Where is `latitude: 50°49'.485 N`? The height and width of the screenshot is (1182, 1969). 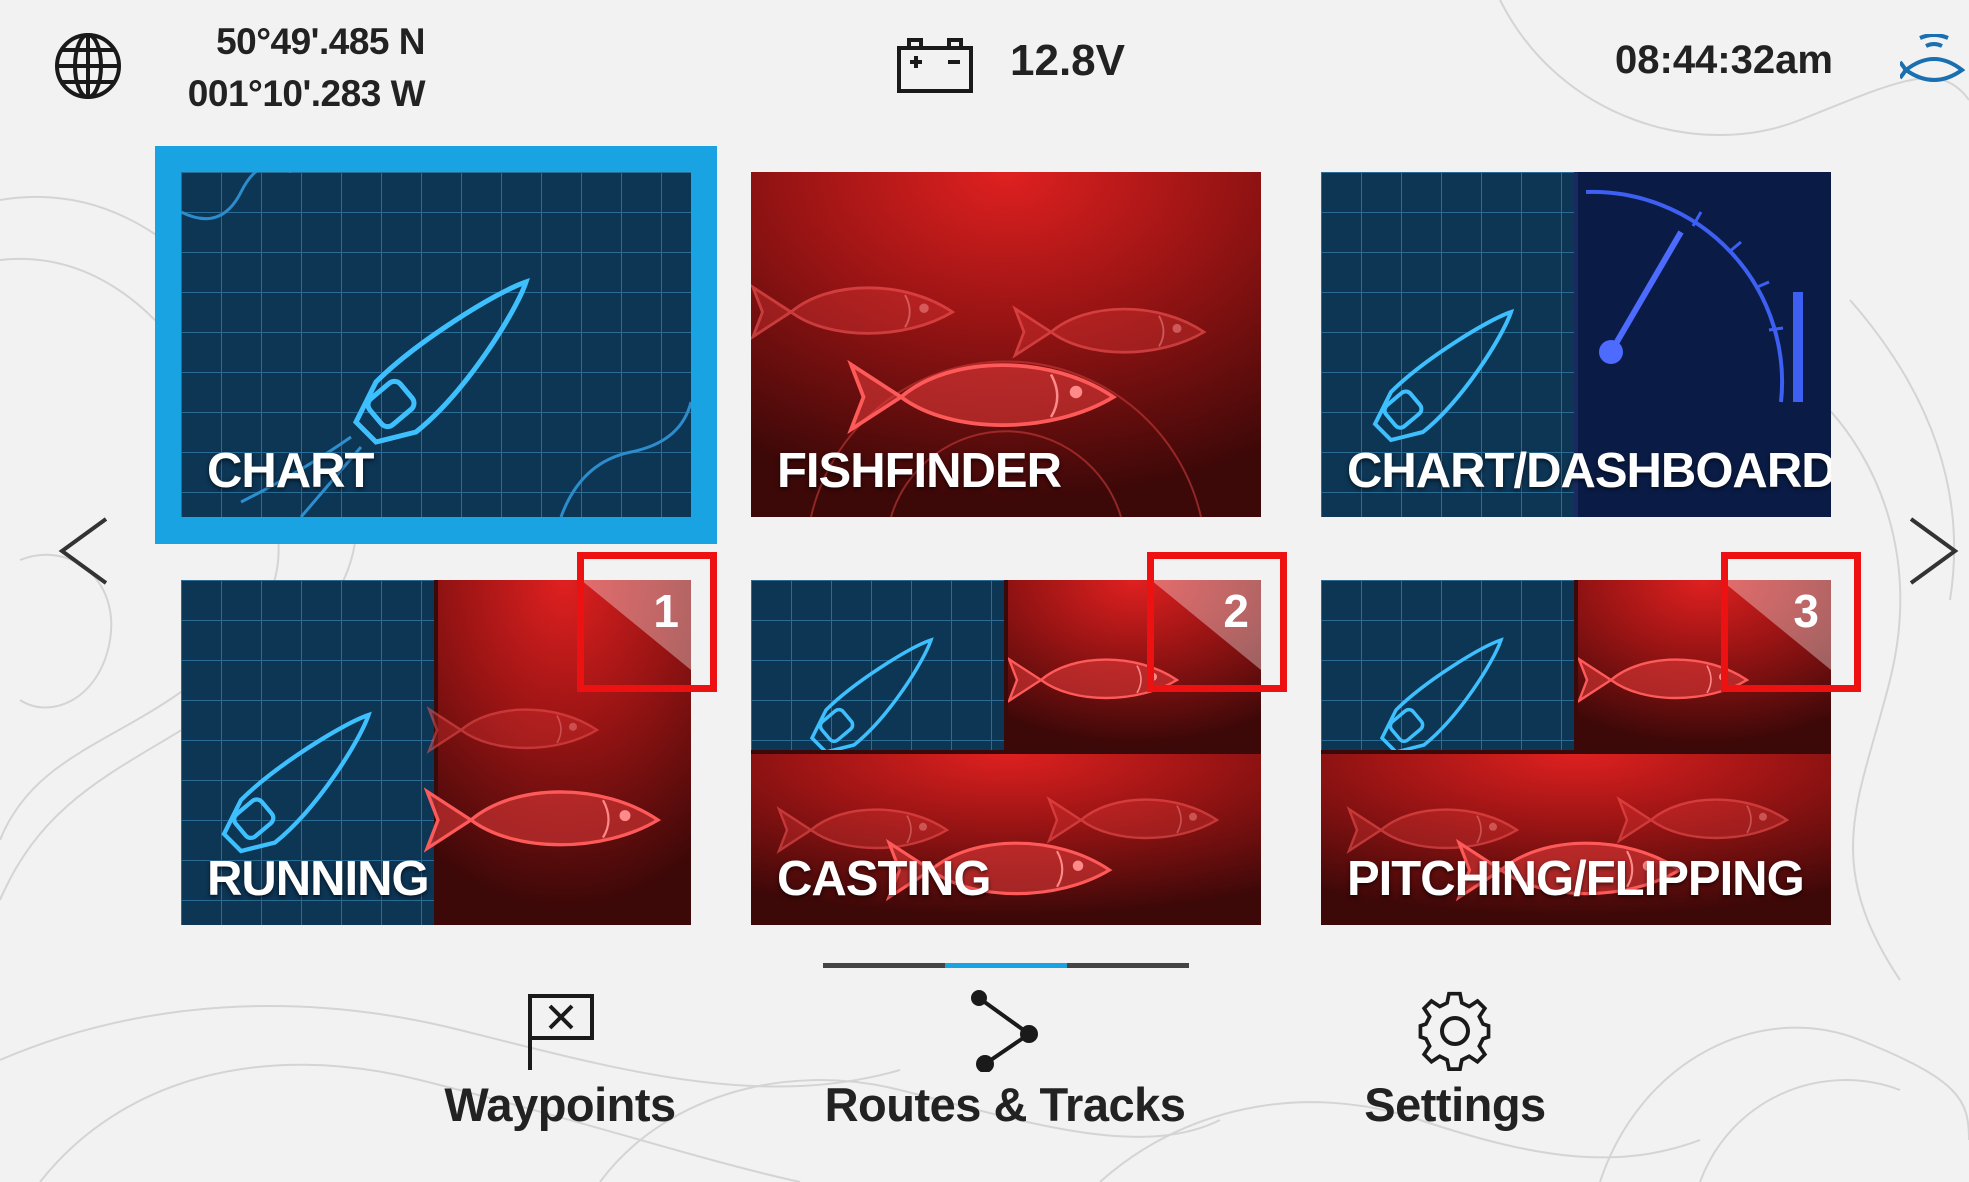 latitude: 50°49'.485 N is located at coordinates (320, 41).